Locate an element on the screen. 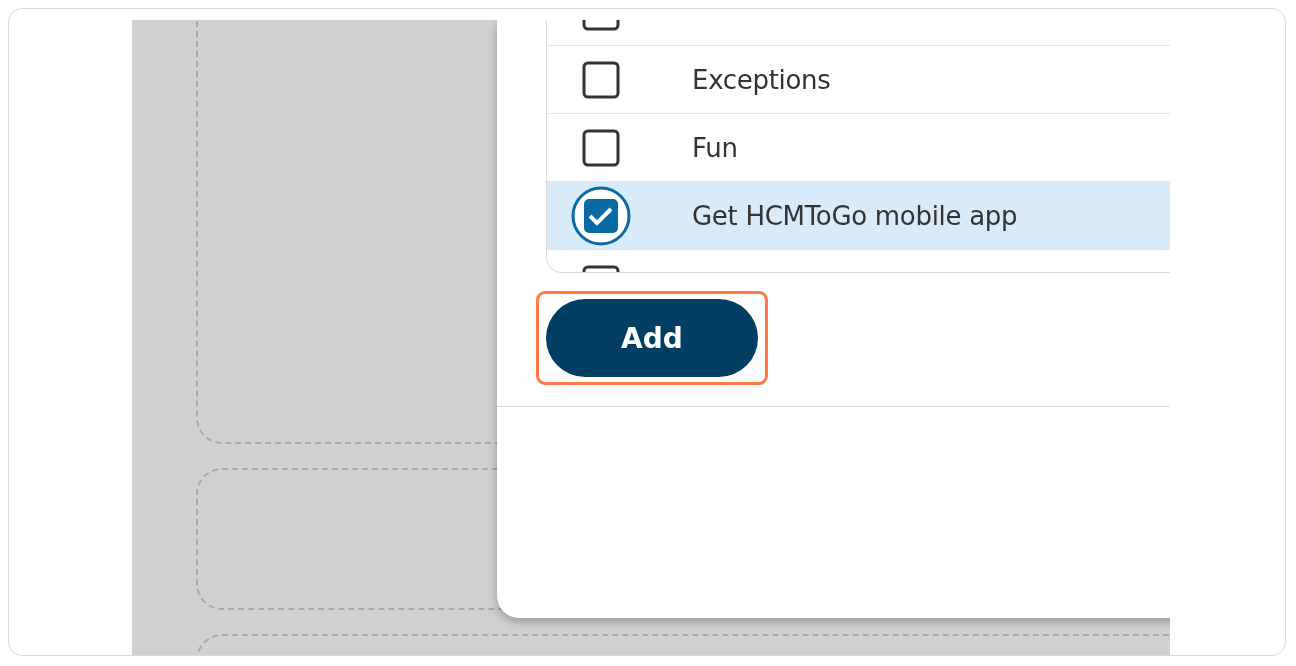  list-item: Get HCMToGo mobile app is located at coordinates (858, 216).